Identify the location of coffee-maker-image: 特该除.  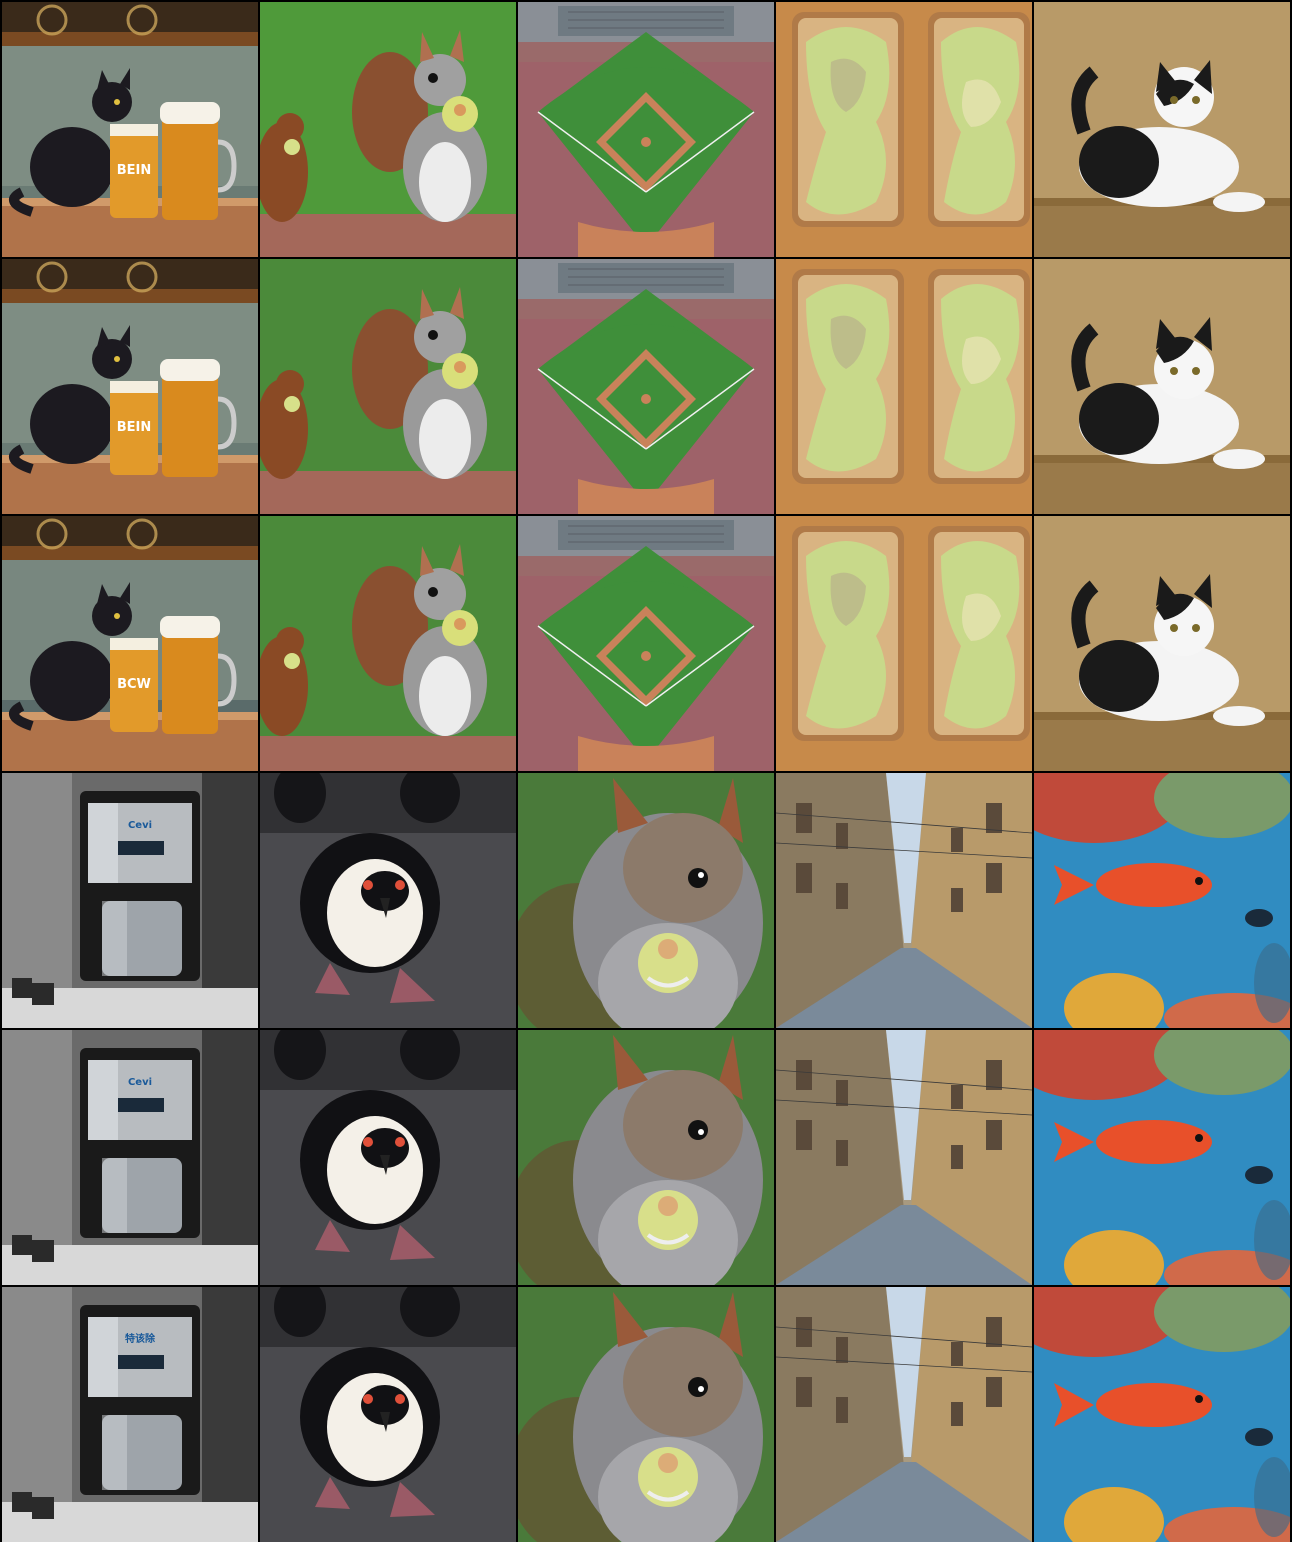
(130, 1414).